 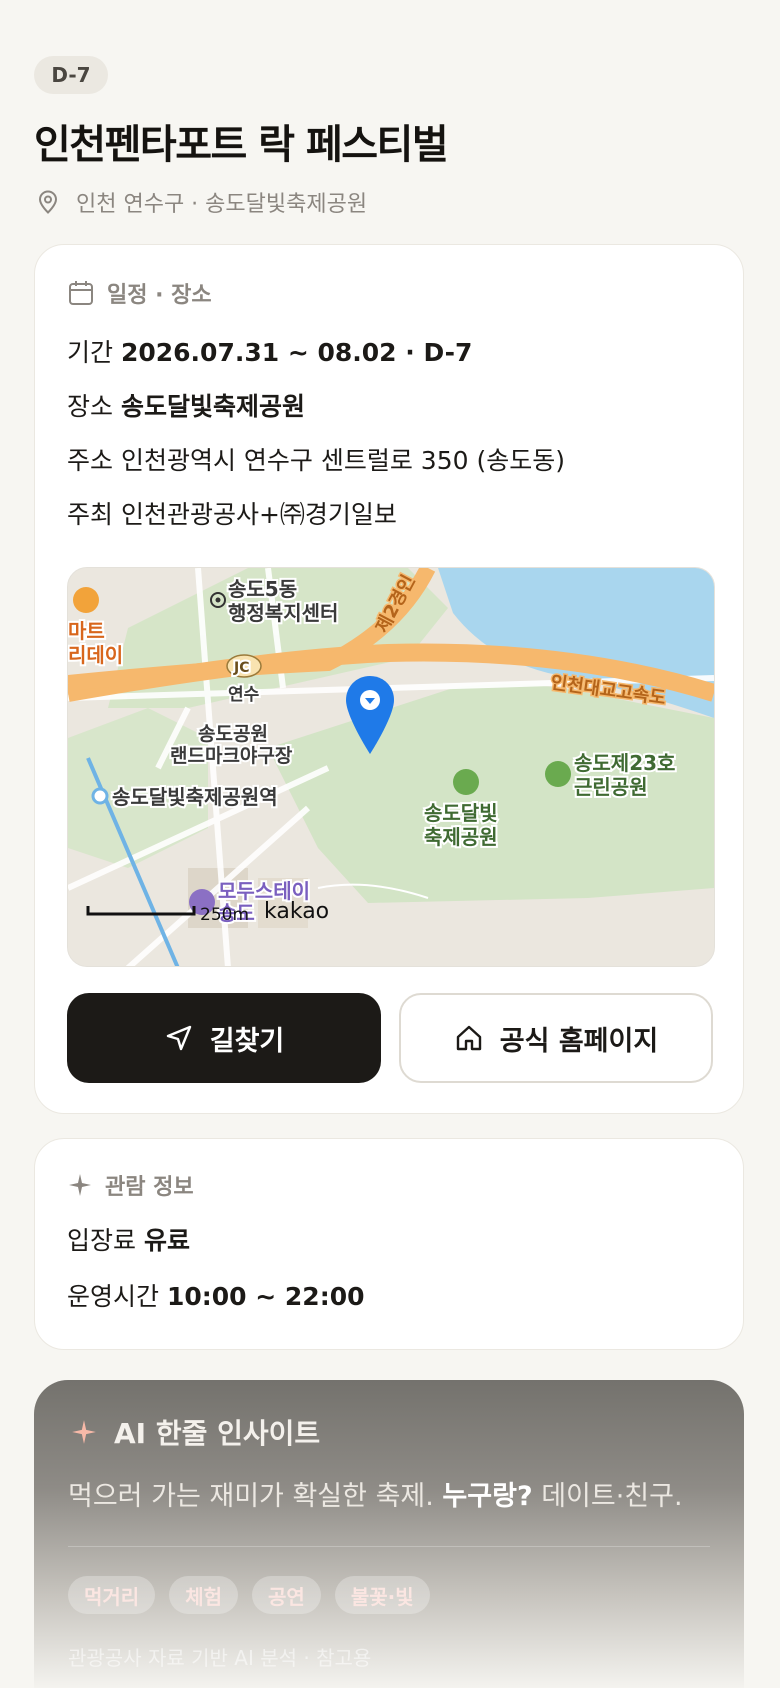 I want to click on map-label-ballpark: 랜드마크야구장, so click(x=231, y=756).